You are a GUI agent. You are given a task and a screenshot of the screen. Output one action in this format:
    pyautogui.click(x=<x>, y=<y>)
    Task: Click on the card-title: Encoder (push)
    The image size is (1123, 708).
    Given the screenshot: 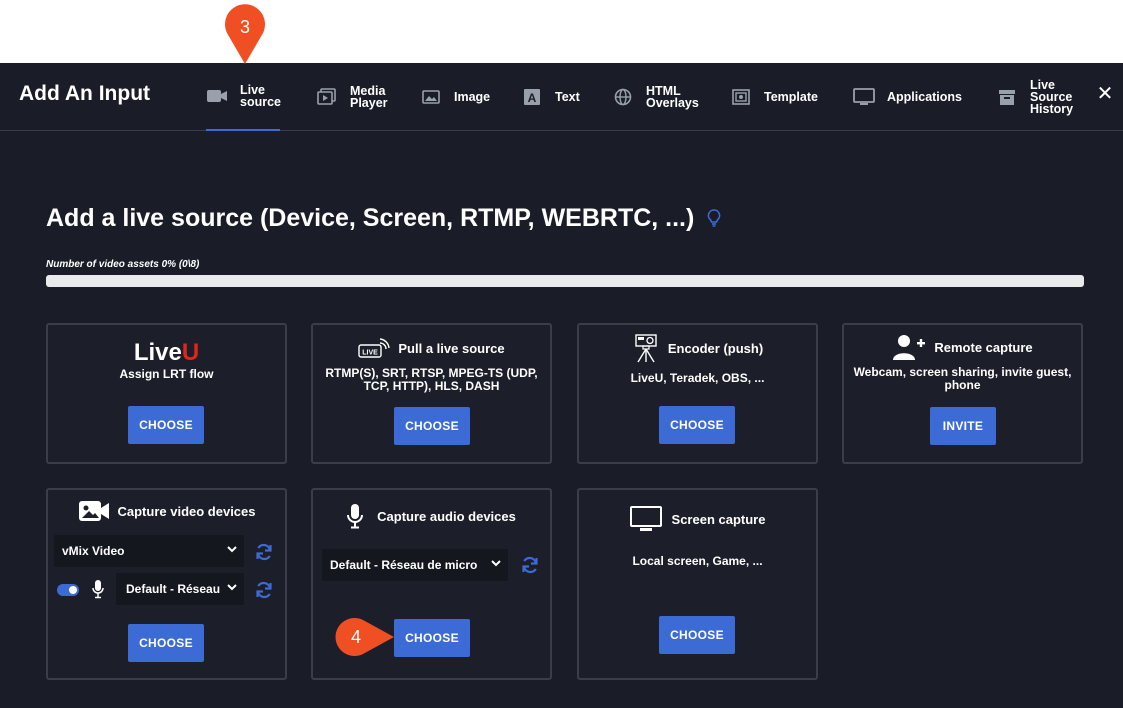 What is the action you would take?
    pyautogui.click(x=697, y=348)
    